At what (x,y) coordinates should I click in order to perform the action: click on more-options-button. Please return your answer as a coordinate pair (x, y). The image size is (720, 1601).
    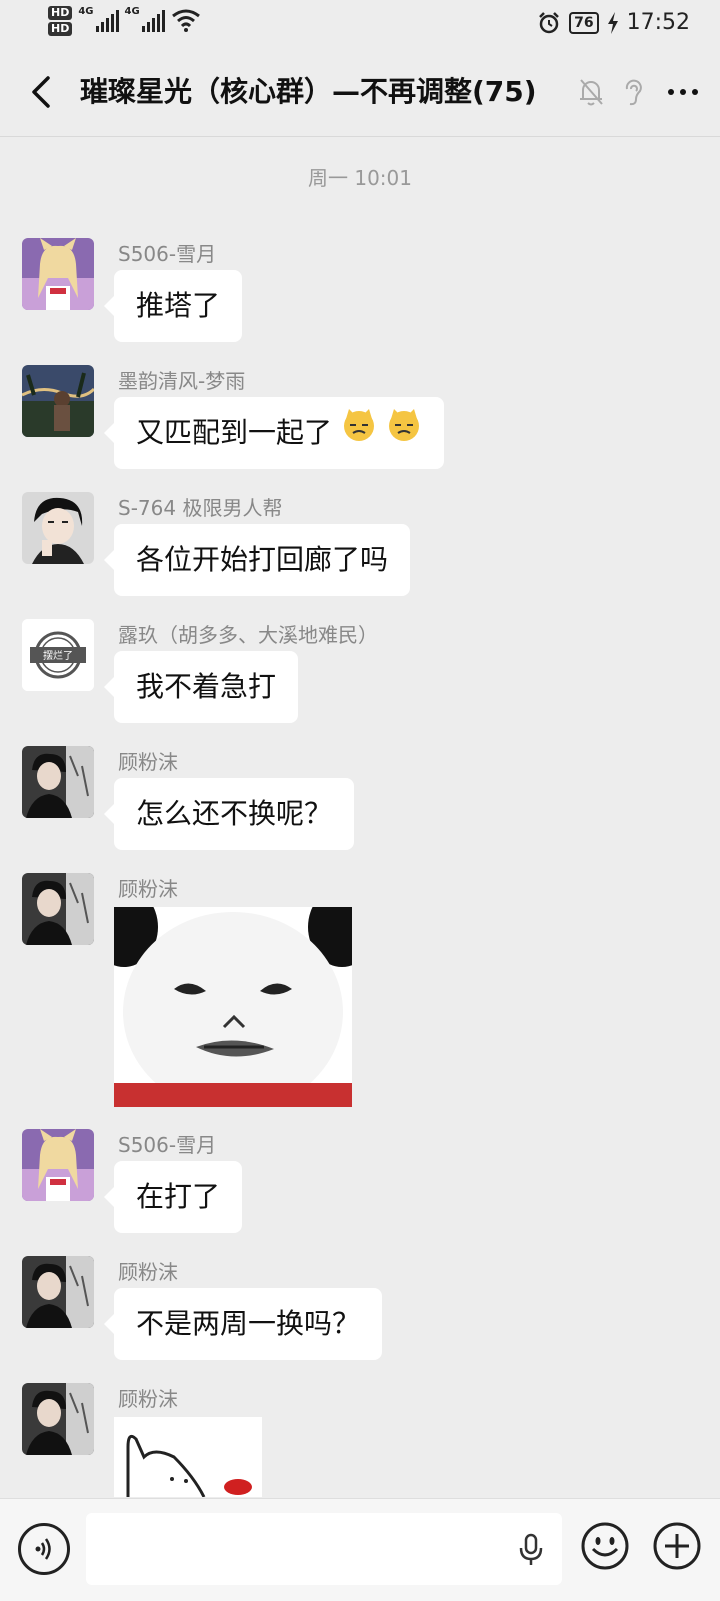
    Looking at the image, I should click on (680, 92).